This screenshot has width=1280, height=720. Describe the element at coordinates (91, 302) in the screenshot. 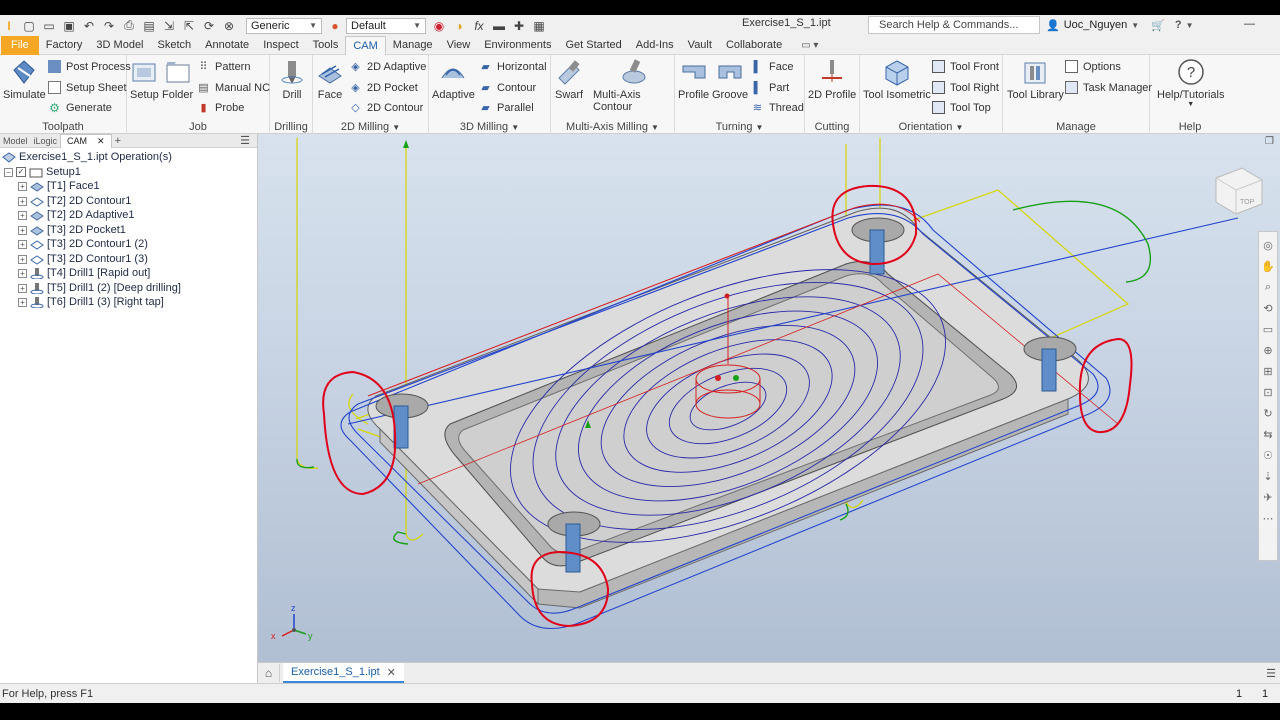

I see `tree-op-9: + [T6] Drill1 (3) [Right tap]` at that location.